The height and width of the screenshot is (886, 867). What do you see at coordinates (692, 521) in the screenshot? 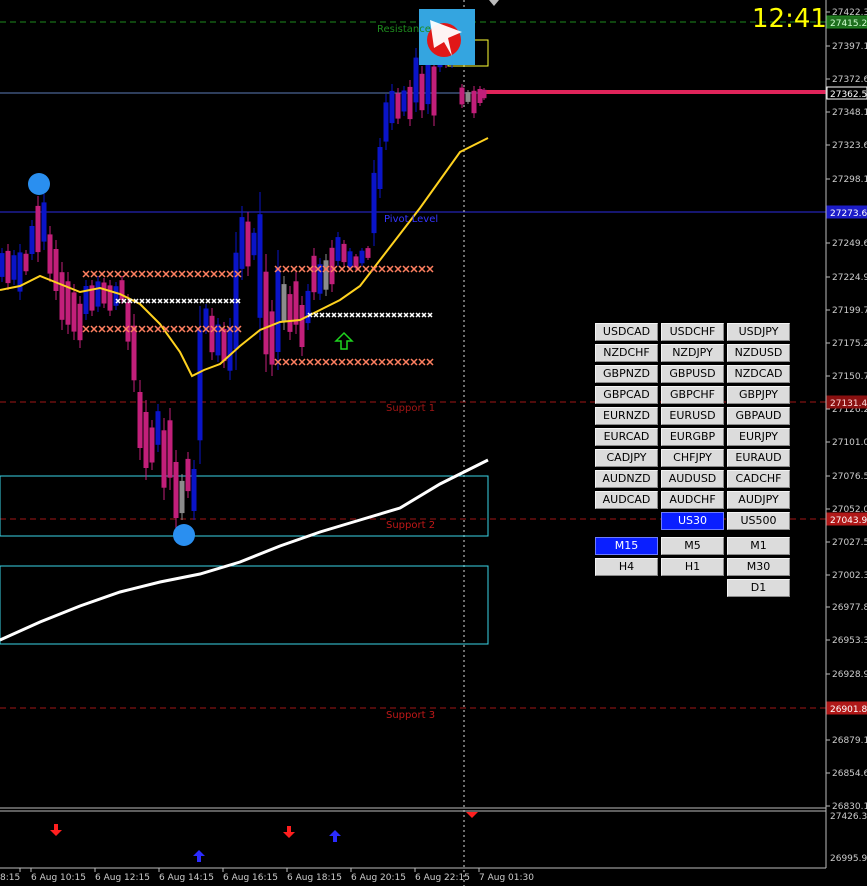
I see `index-button-us30: US30` at bounding box center [692, 521].